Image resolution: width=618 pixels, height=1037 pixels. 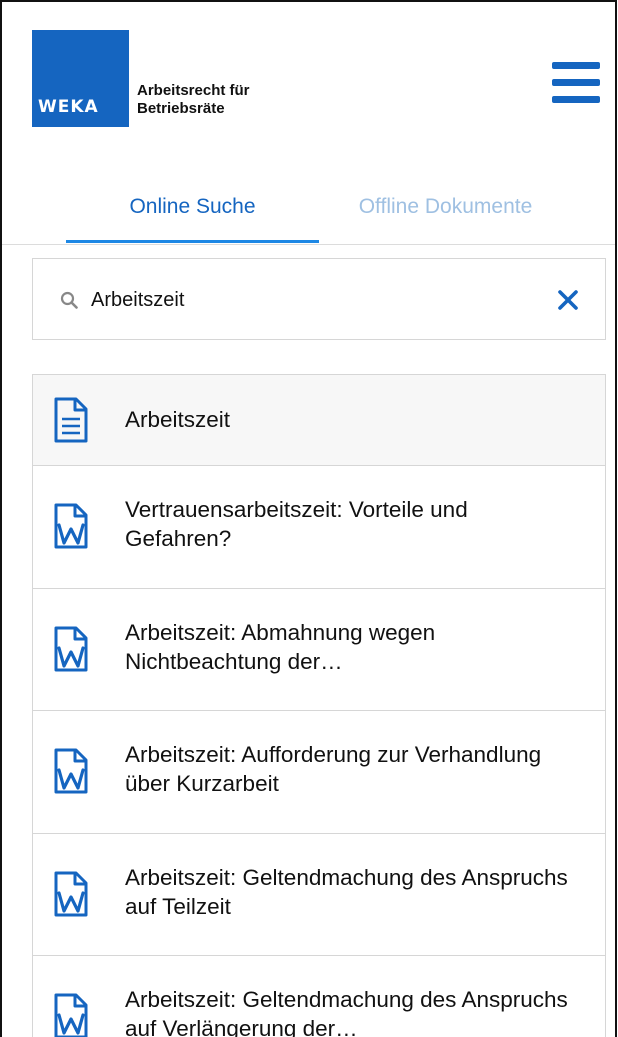 What do you see at coordinates (69, 300) in the screenshot?
I see `search-icon` at bounding box center [69, 300].